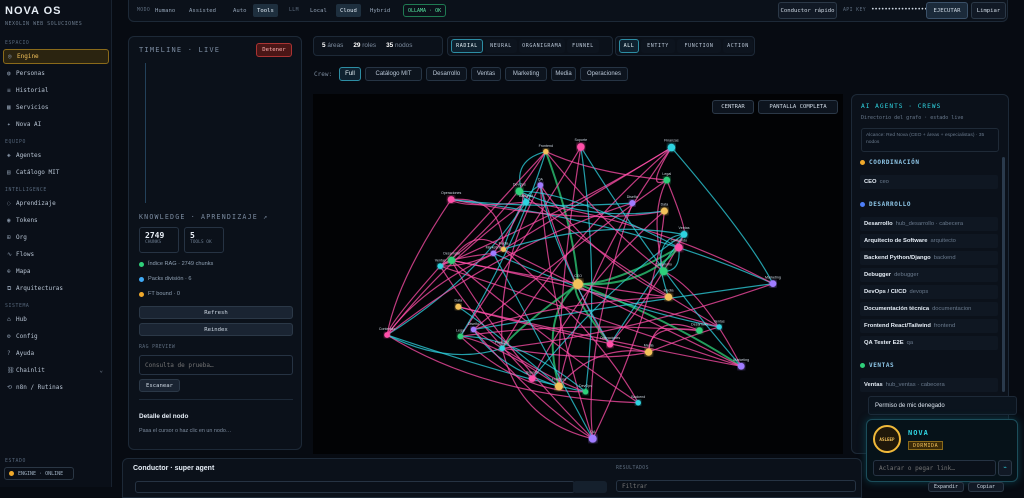 The height and width of the screenshot is (498, 1024). What do you see at coordinates (1005, 468) in the screenshot?
I see `send-icon: ⌁` at bounding box center [1005, 468].